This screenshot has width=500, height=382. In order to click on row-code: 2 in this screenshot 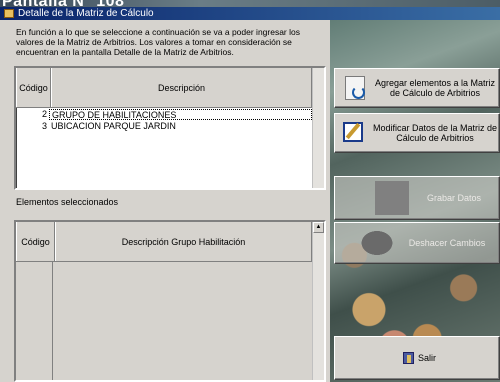, I will do `click(44, 114)`.